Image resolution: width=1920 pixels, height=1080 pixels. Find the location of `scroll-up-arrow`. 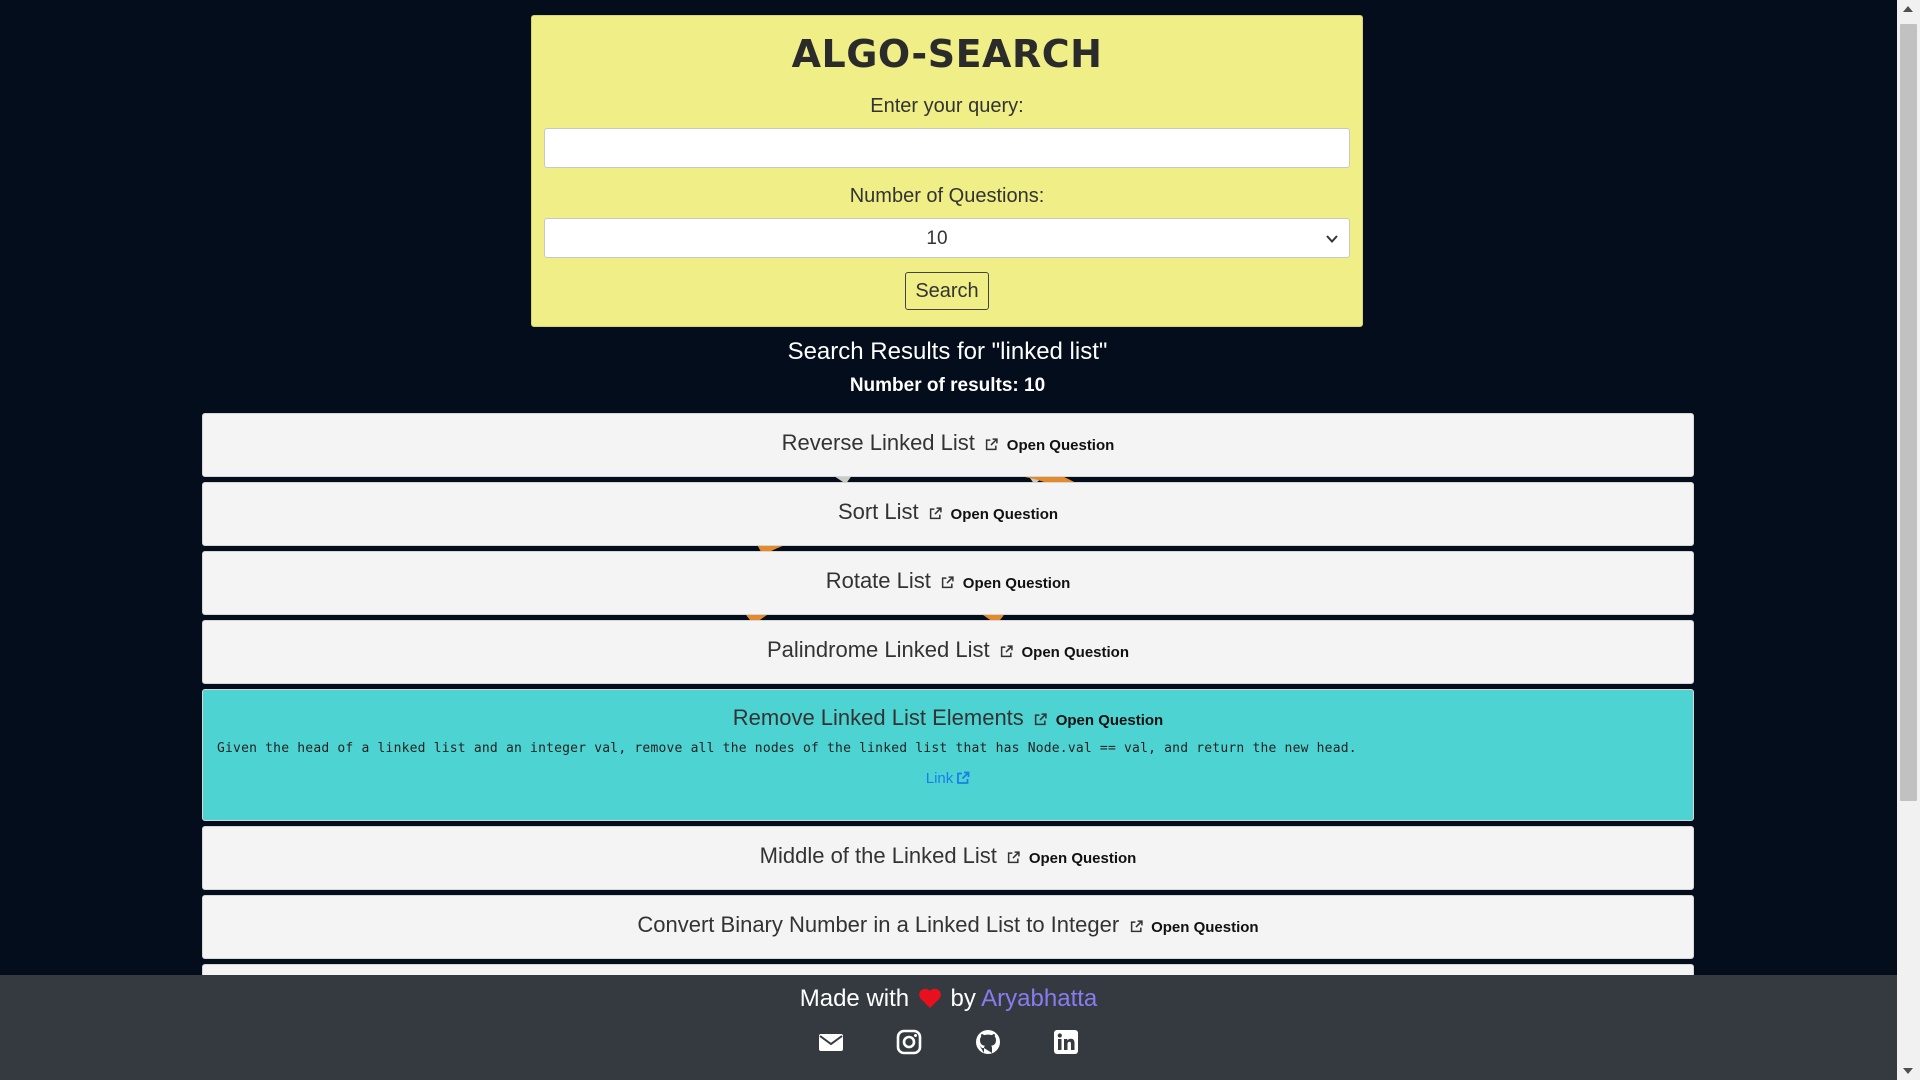

scroll-up-arrow is located at coordinates (1908, 9).